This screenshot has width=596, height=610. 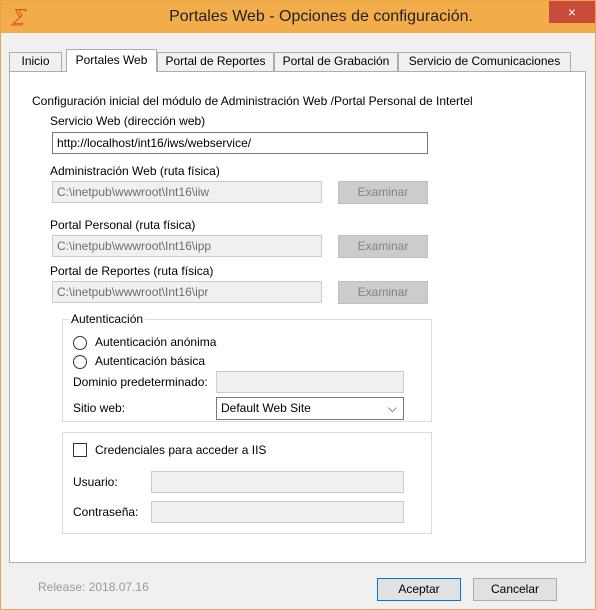 I want to click on admin-web-path-input, so click(x=187, y=192).